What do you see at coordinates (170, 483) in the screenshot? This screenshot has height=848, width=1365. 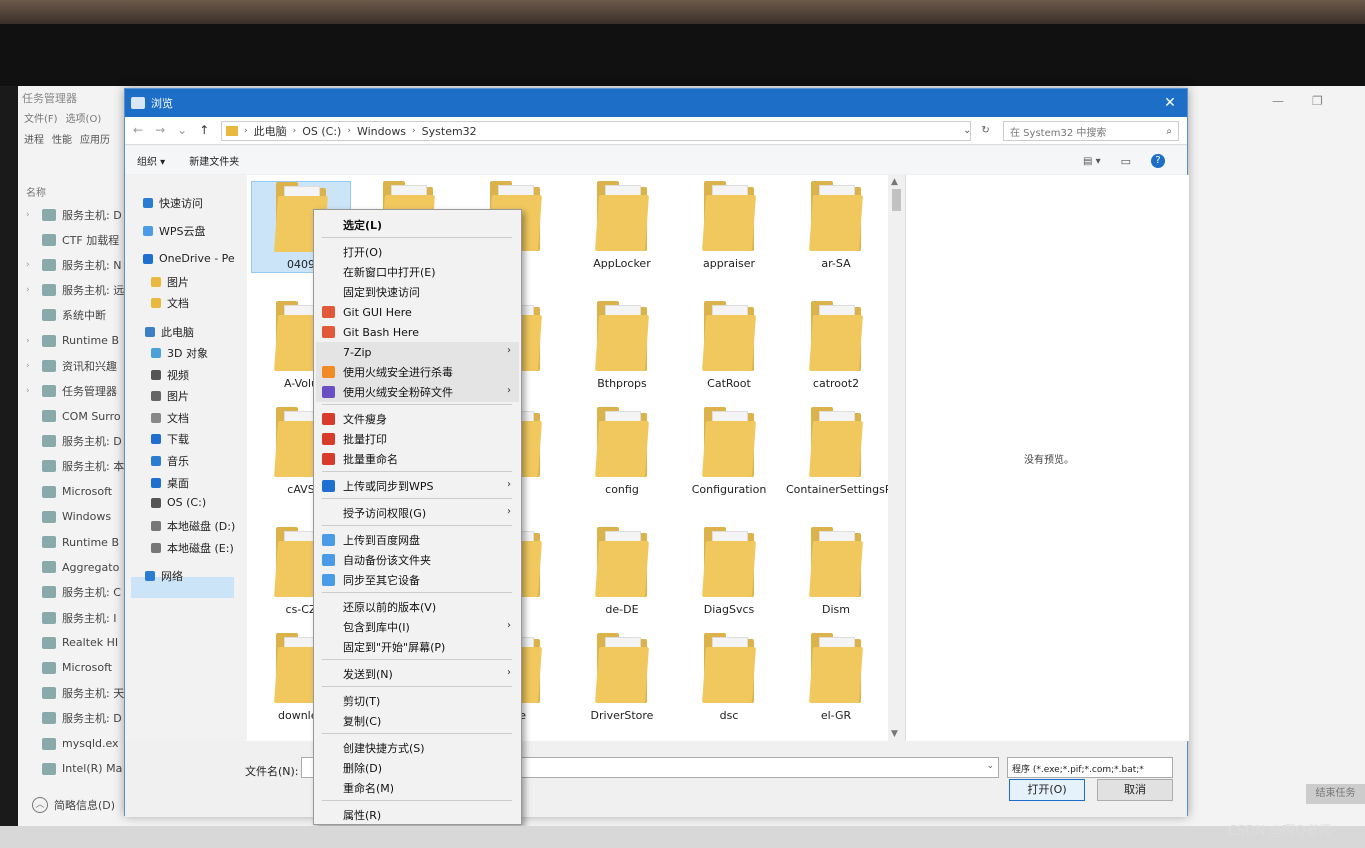 I see `nav-item: 桌面` at bounding box center [170, 483].